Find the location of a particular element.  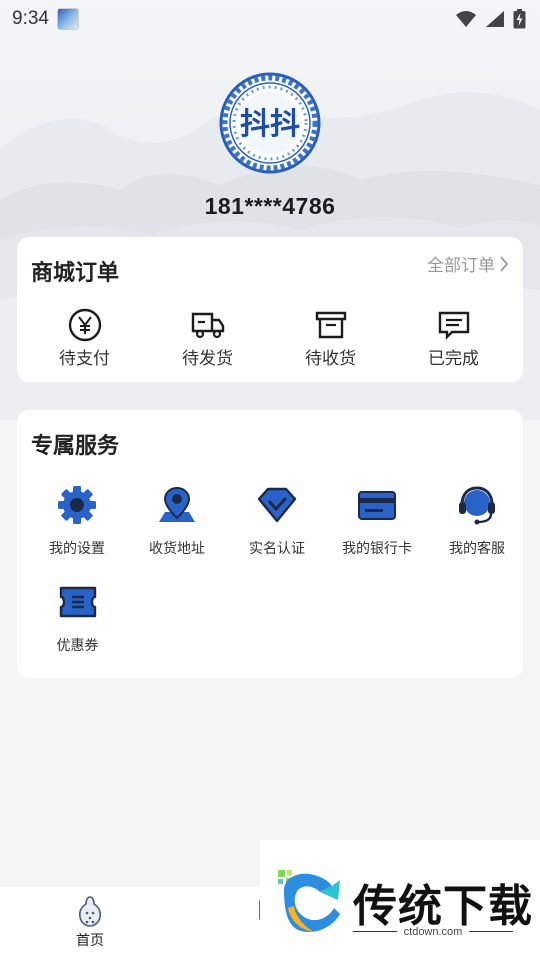

service-label: 实名认证 is located at coordinates (277, 549).